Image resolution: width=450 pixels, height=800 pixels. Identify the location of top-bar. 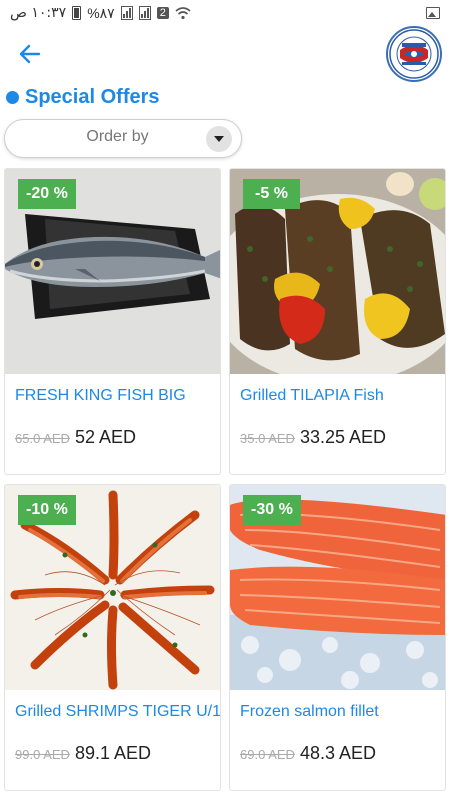
(225, 54).